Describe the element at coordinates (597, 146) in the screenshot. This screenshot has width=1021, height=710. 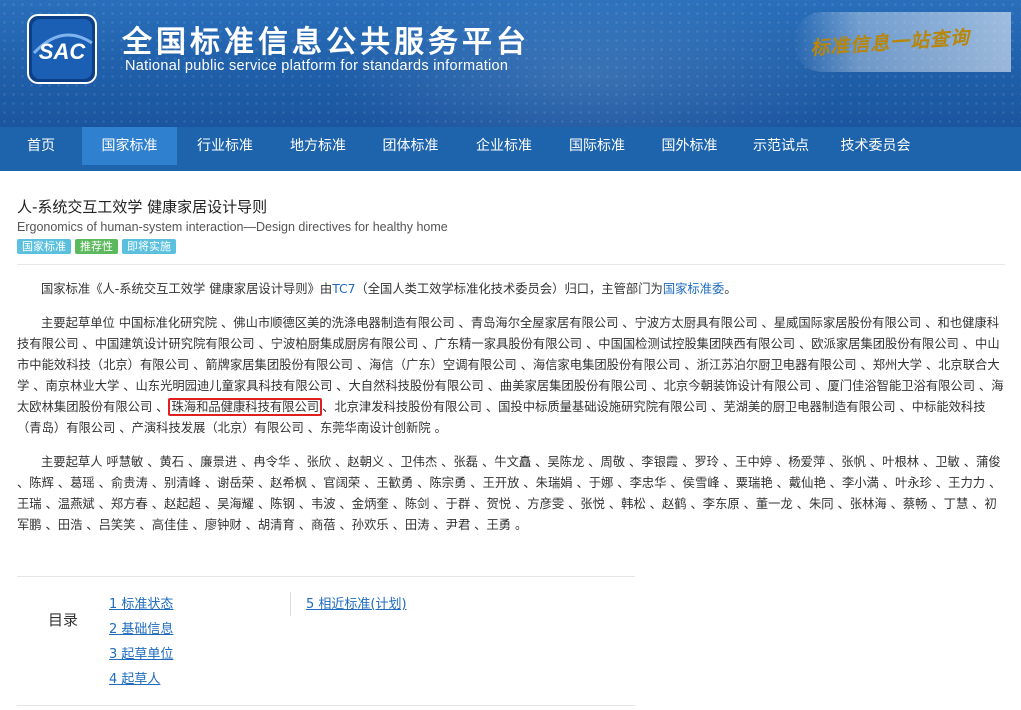
I see `nav-international-standards: 国际标准` at that location.